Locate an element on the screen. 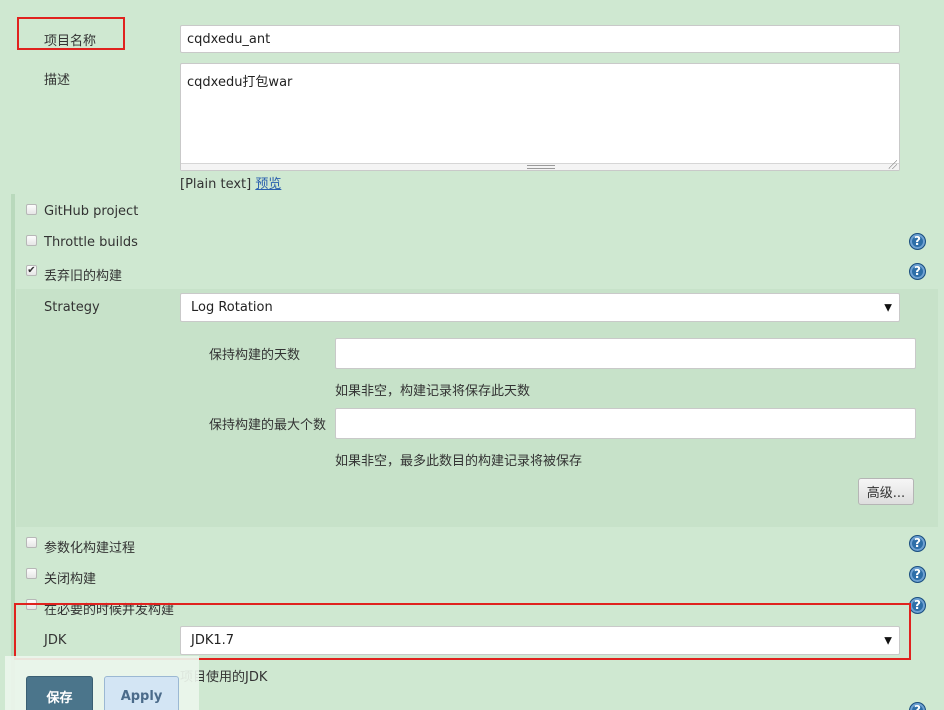 The image size is (944, 710). description-label: 描述 is located at coordinates (57, 80).